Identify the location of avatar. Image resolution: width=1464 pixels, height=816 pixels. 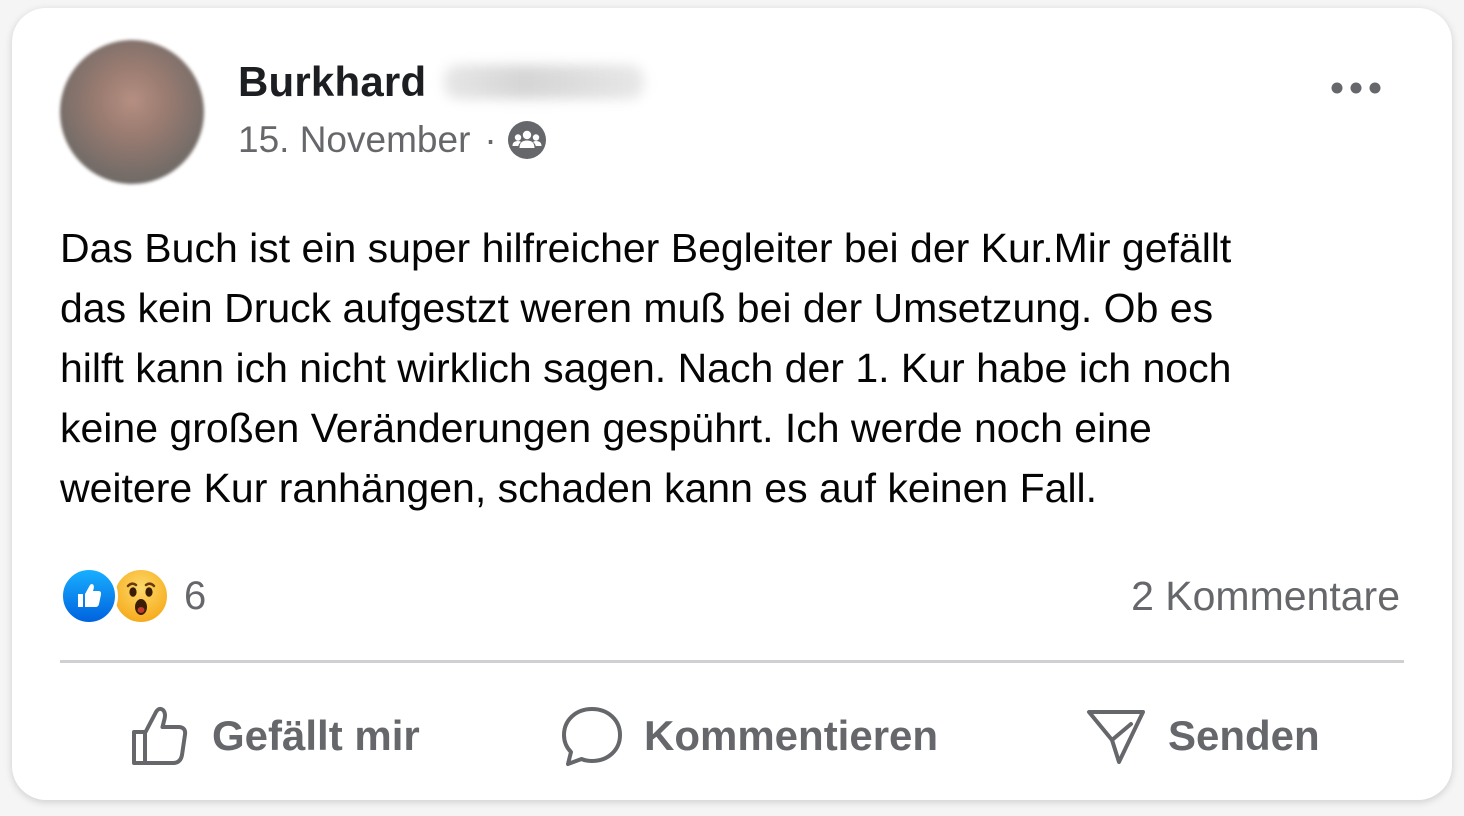
(132, 112).